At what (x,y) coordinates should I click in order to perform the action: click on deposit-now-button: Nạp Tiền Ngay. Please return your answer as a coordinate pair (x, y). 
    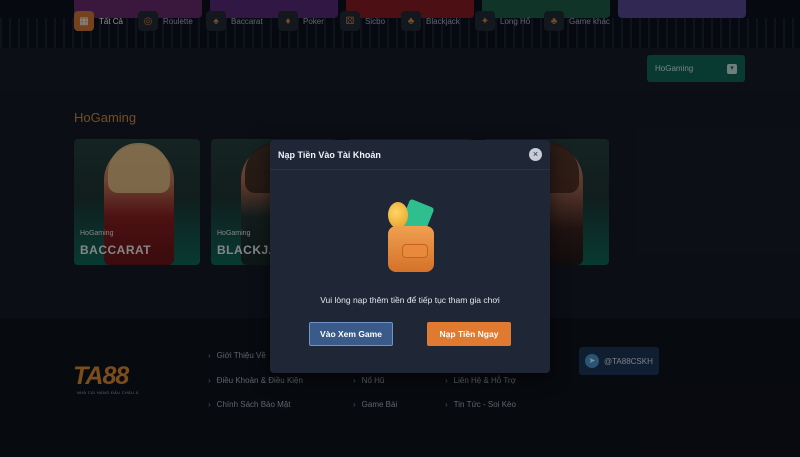
    Looking at the image, I should click on (469, 334).